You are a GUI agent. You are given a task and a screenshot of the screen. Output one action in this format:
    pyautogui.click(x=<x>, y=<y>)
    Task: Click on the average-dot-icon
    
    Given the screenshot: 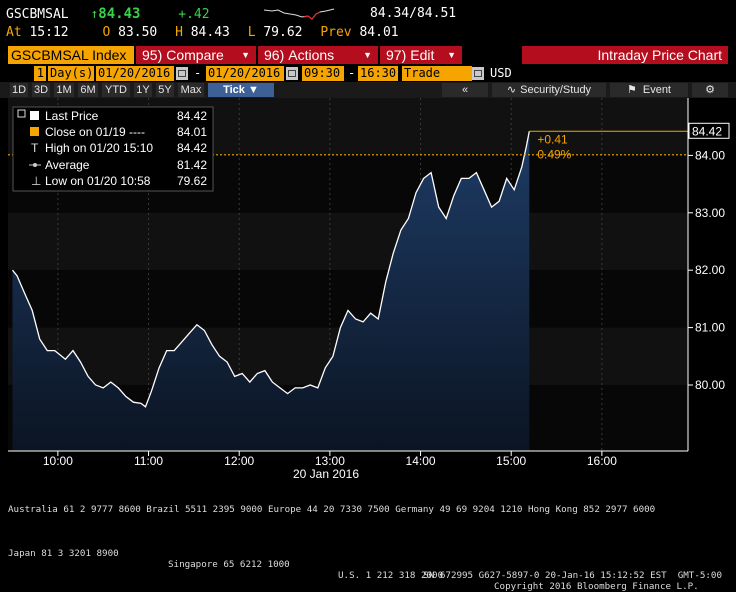 What is the action you would take?
    pyautogui.click(x=35, y=165)
    